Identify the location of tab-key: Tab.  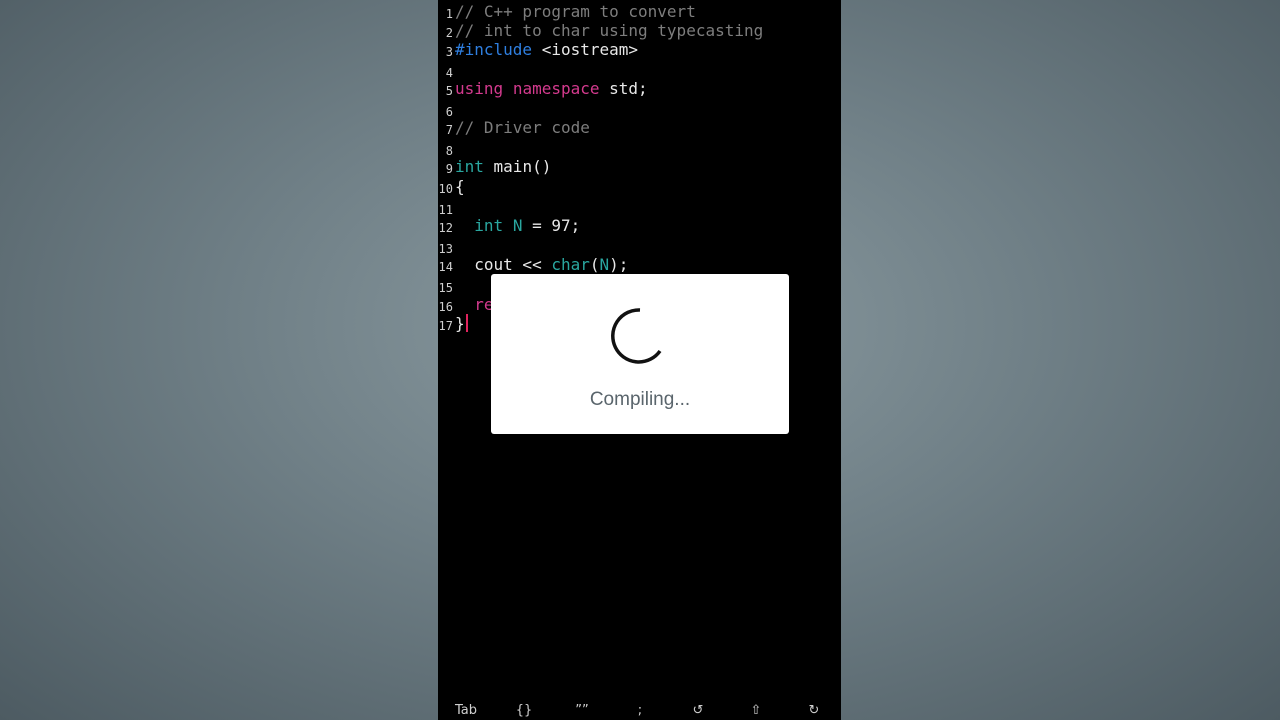
(466, 710).